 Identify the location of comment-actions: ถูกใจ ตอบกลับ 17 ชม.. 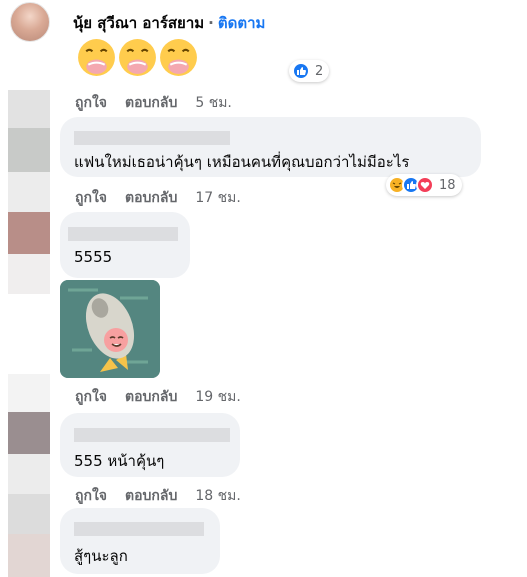
(158, 198).